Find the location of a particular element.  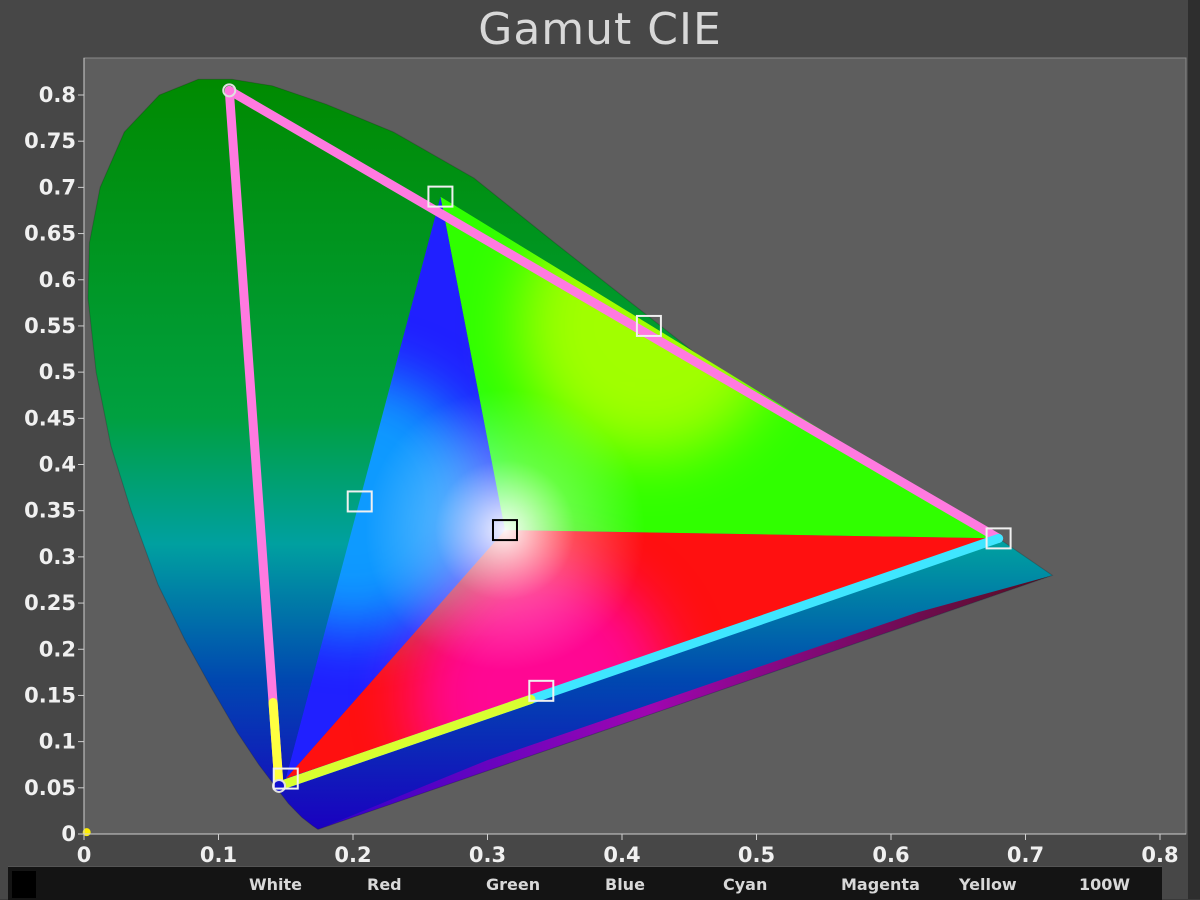

legend-item-100w: 100W is located at coordinates (1104, 884).